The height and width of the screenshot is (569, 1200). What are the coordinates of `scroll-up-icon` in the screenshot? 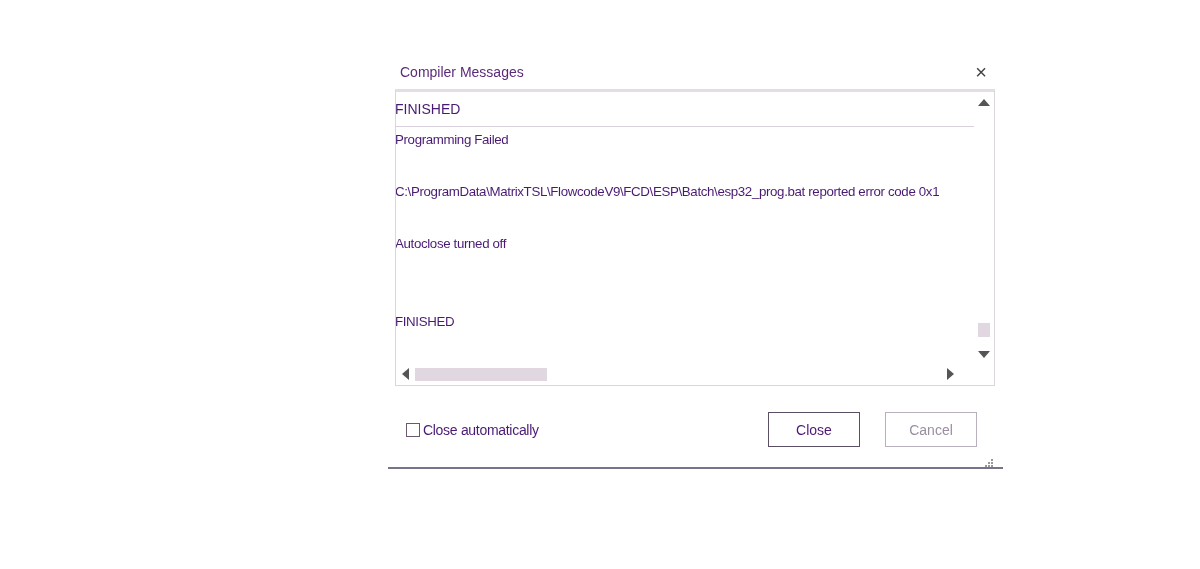 It's located at (984, 102).